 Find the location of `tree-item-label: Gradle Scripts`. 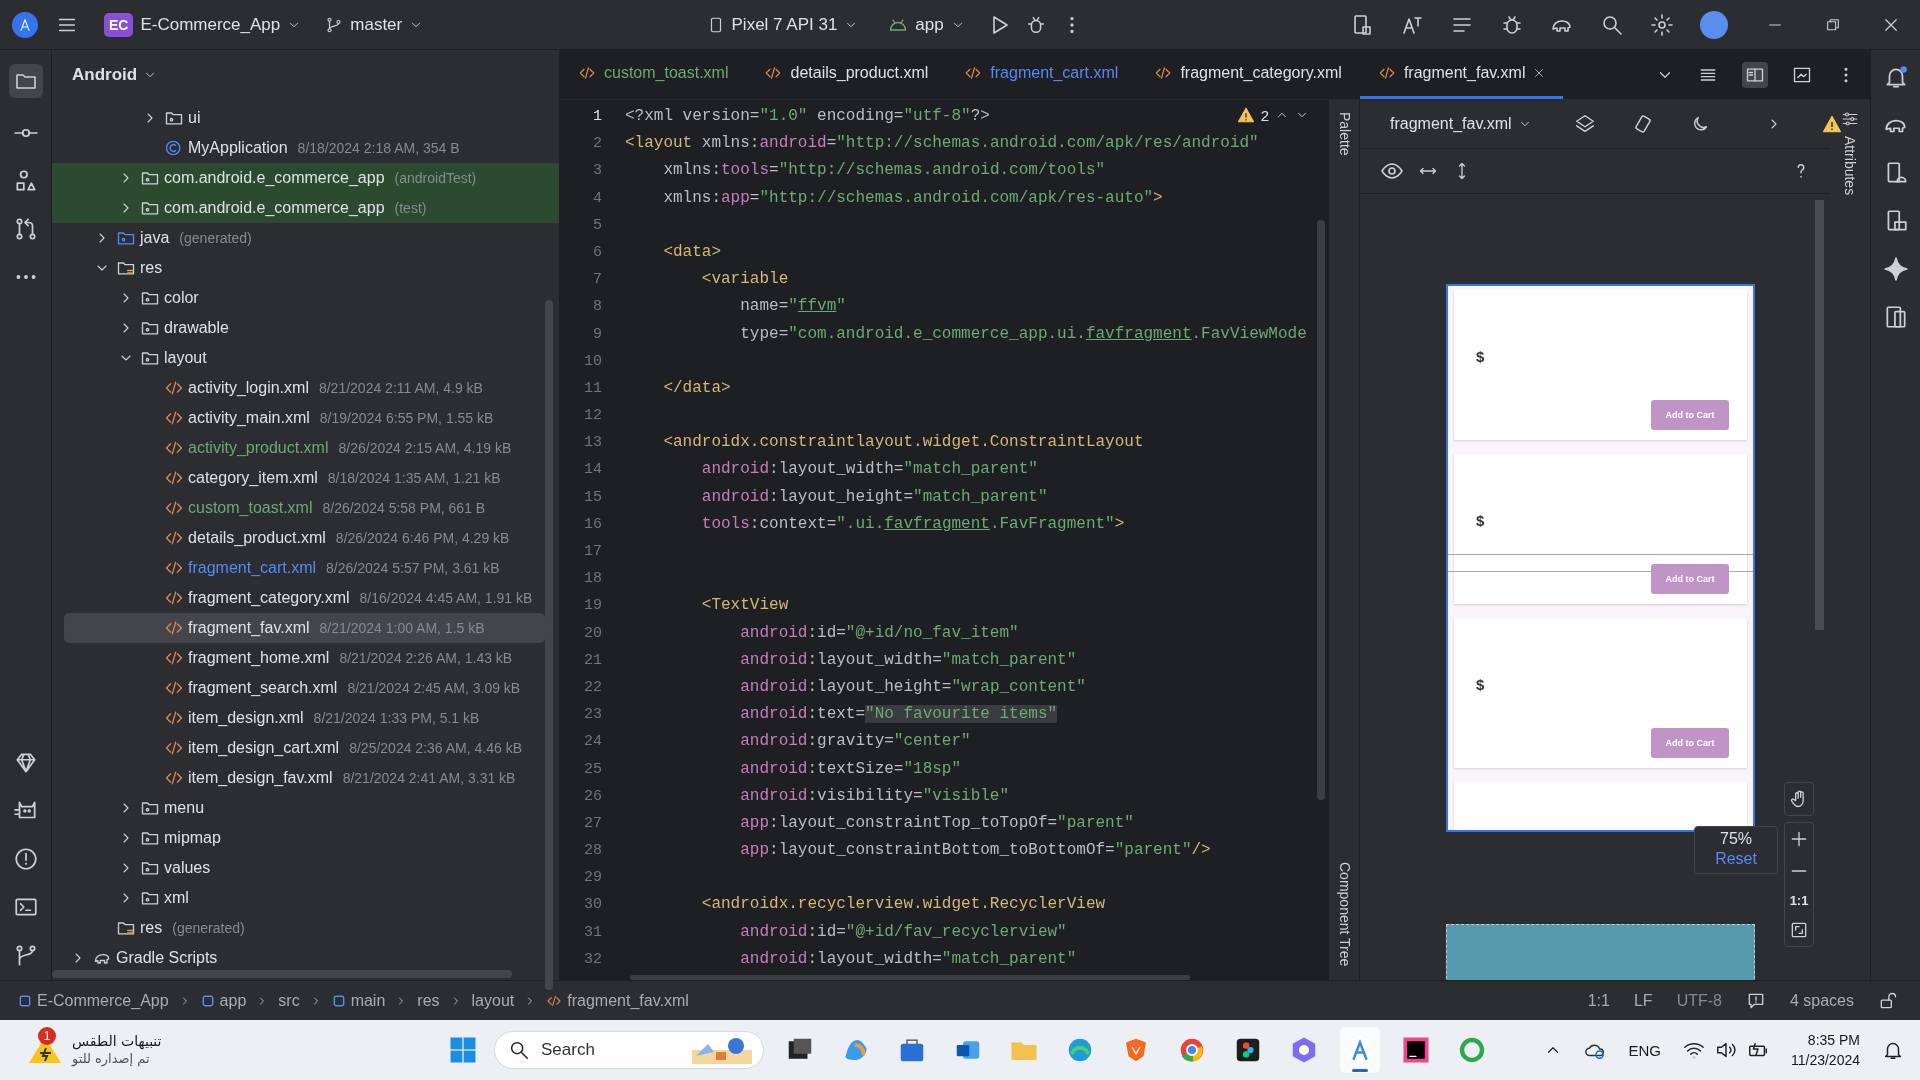

tree-item-label: Gradle Scripts is located at coordinates (167, 958).